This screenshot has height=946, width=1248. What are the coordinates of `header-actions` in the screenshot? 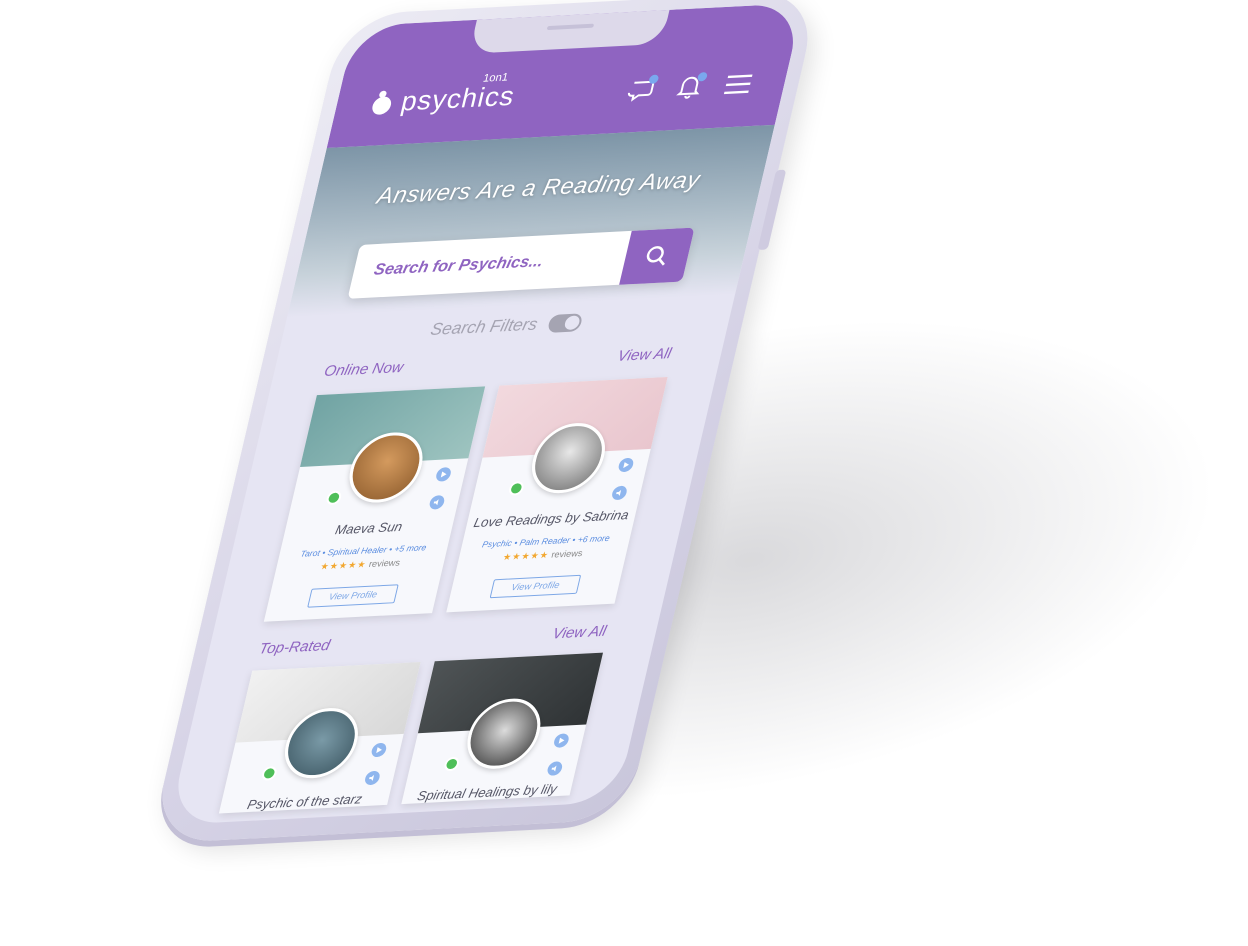 It's located at (690, 87).